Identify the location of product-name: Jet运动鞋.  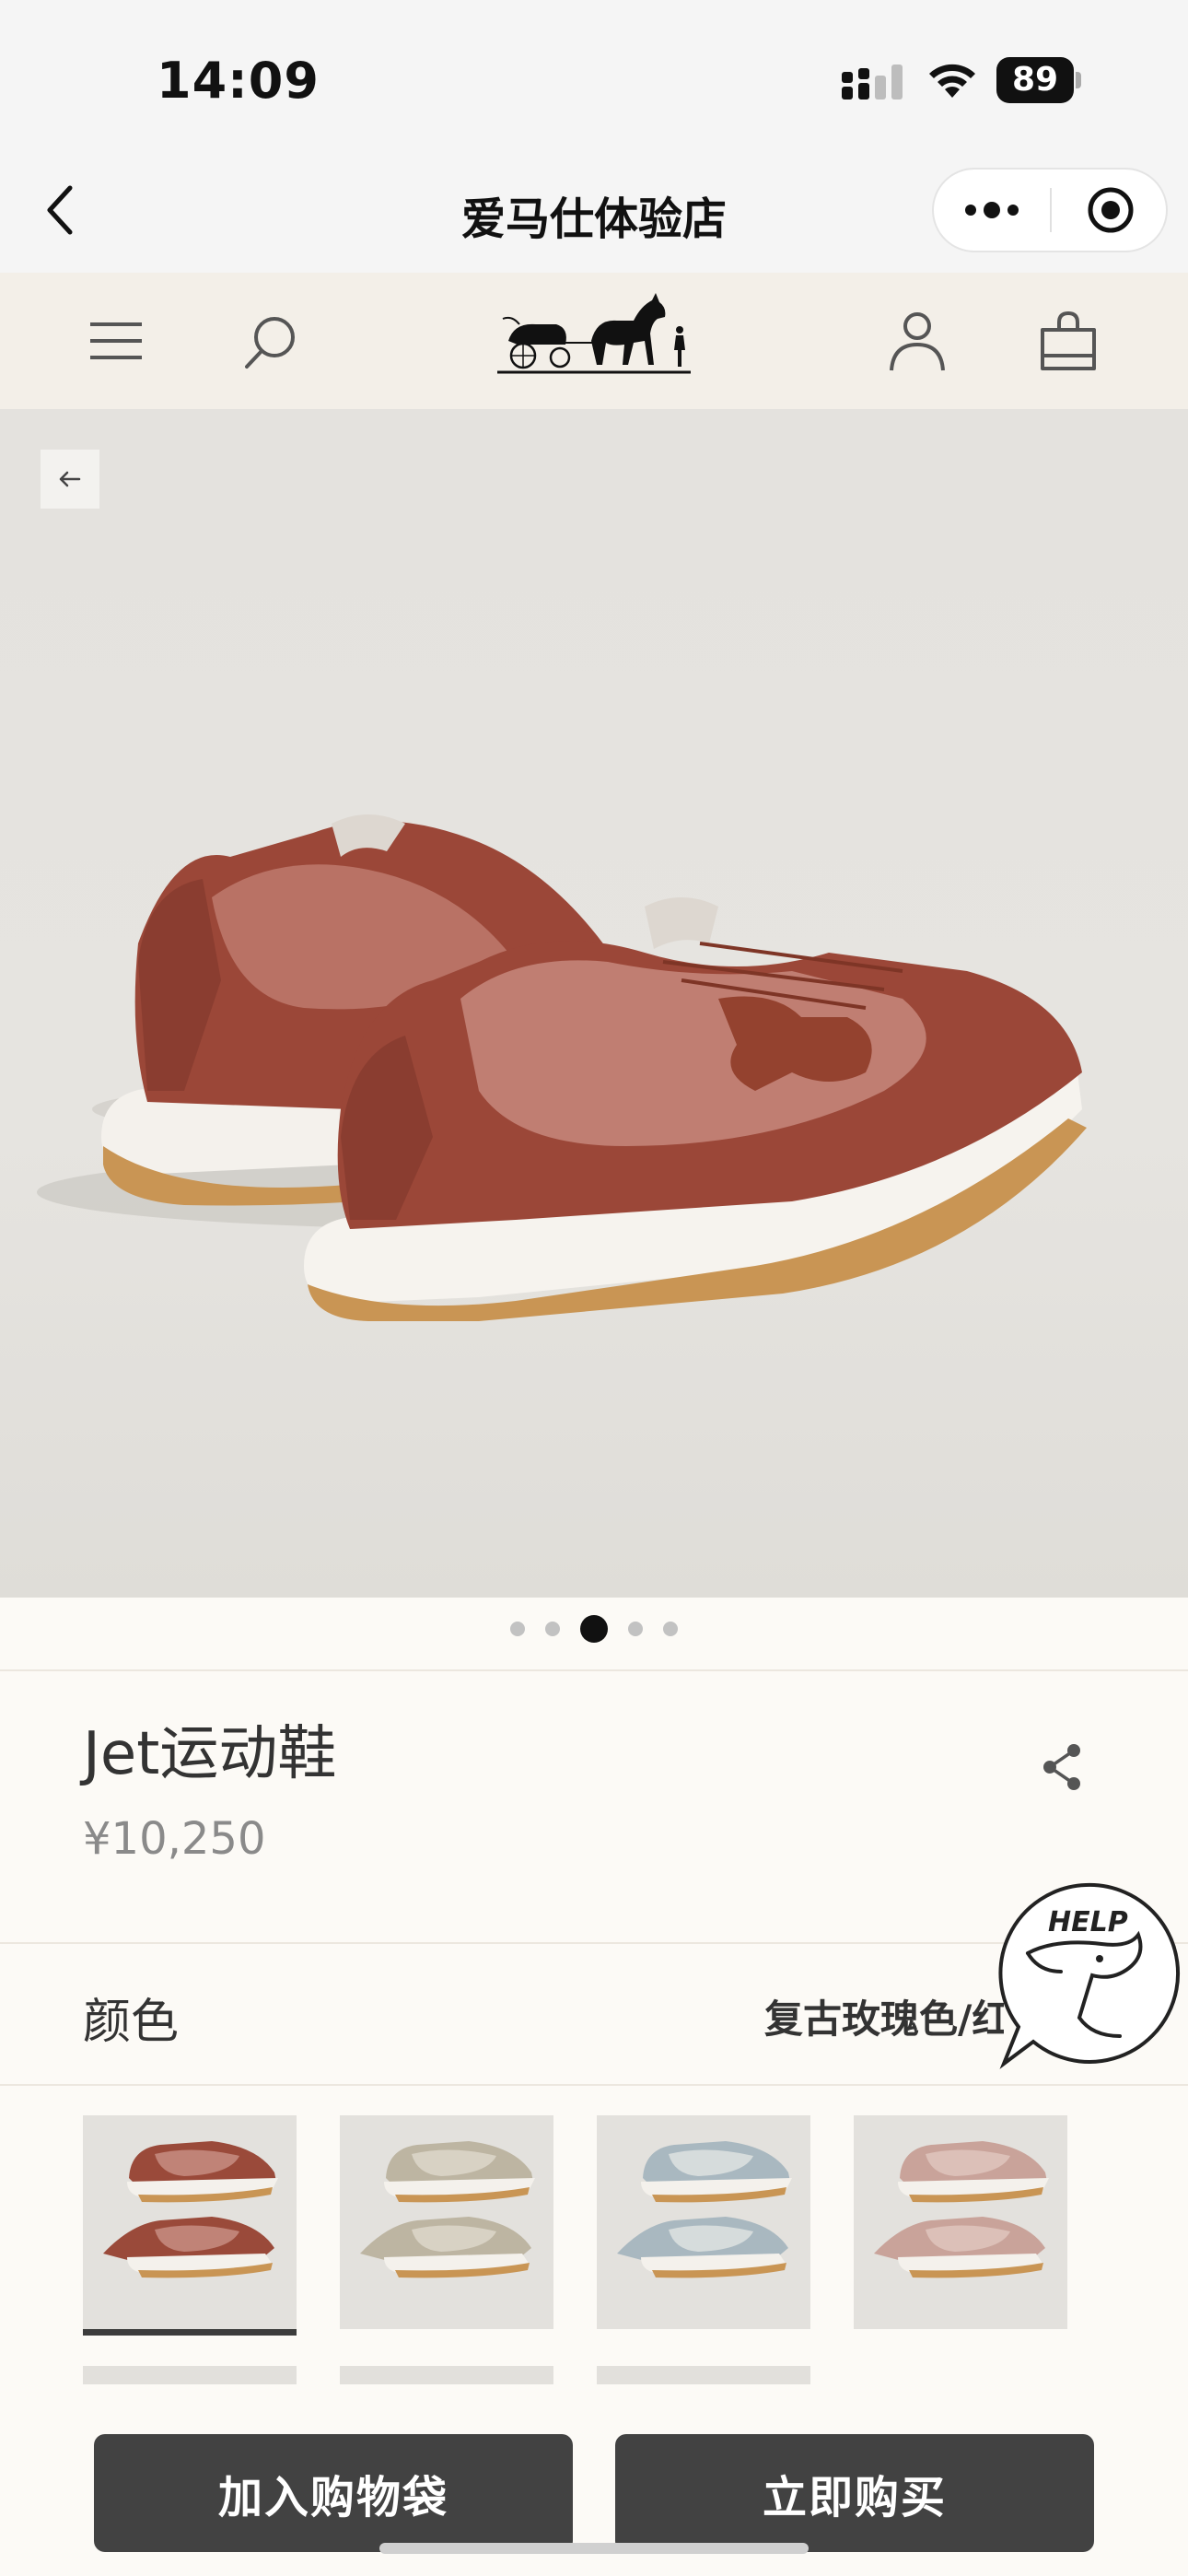
(210, 1754).